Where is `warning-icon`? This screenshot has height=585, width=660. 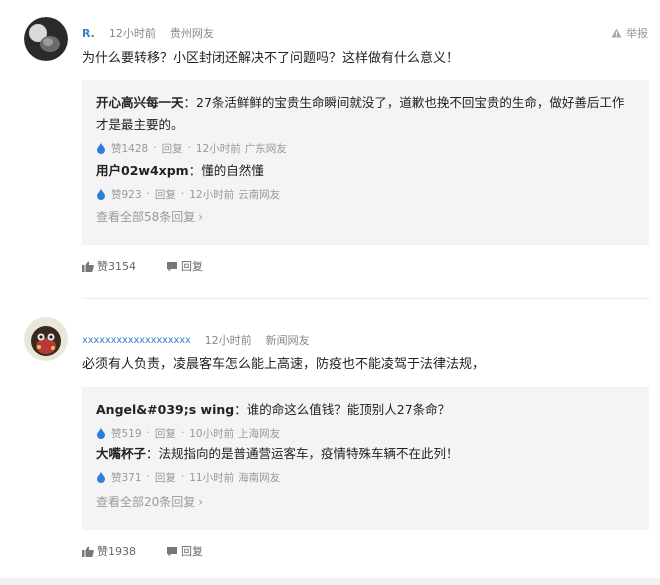 warning-icon is located at coordinates (616, 33).